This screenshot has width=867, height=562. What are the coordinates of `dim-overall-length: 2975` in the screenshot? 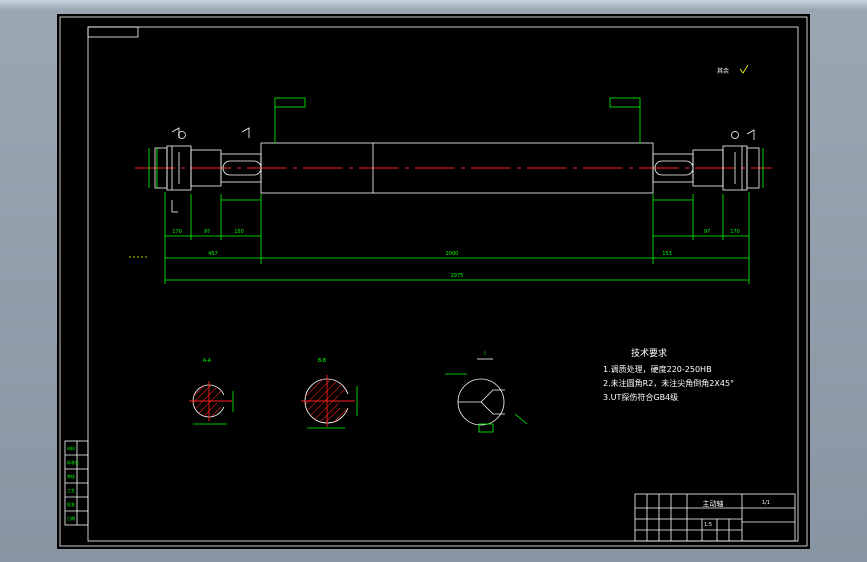 It's located at (457, 276).